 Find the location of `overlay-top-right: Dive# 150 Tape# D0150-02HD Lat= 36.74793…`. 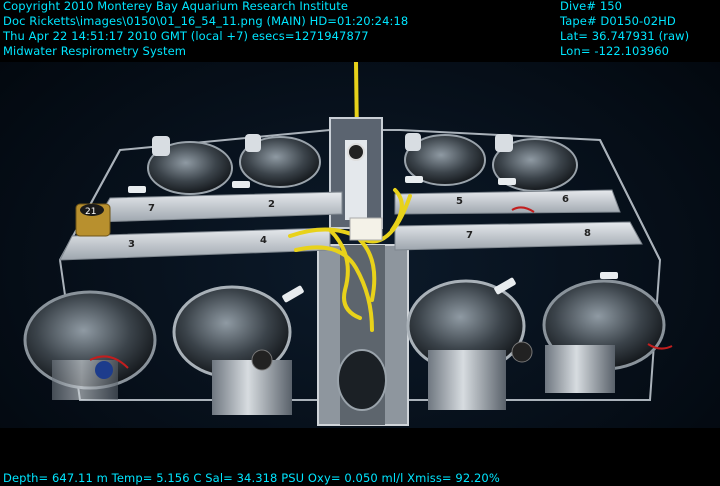

overlay-top-right: Dive# 150 Tape# D0150-02HD Lat= 36.74793… is located at coordinates (624, 29).